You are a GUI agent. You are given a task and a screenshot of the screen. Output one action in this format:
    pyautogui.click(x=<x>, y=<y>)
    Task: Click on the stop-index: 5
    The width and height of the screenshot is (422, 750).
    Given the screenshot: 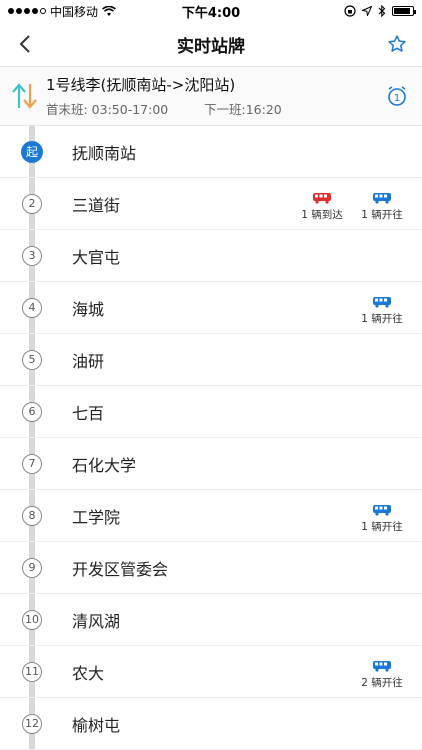 What is the action you would take?
    pyautogui.click(x=32, y=359)
    